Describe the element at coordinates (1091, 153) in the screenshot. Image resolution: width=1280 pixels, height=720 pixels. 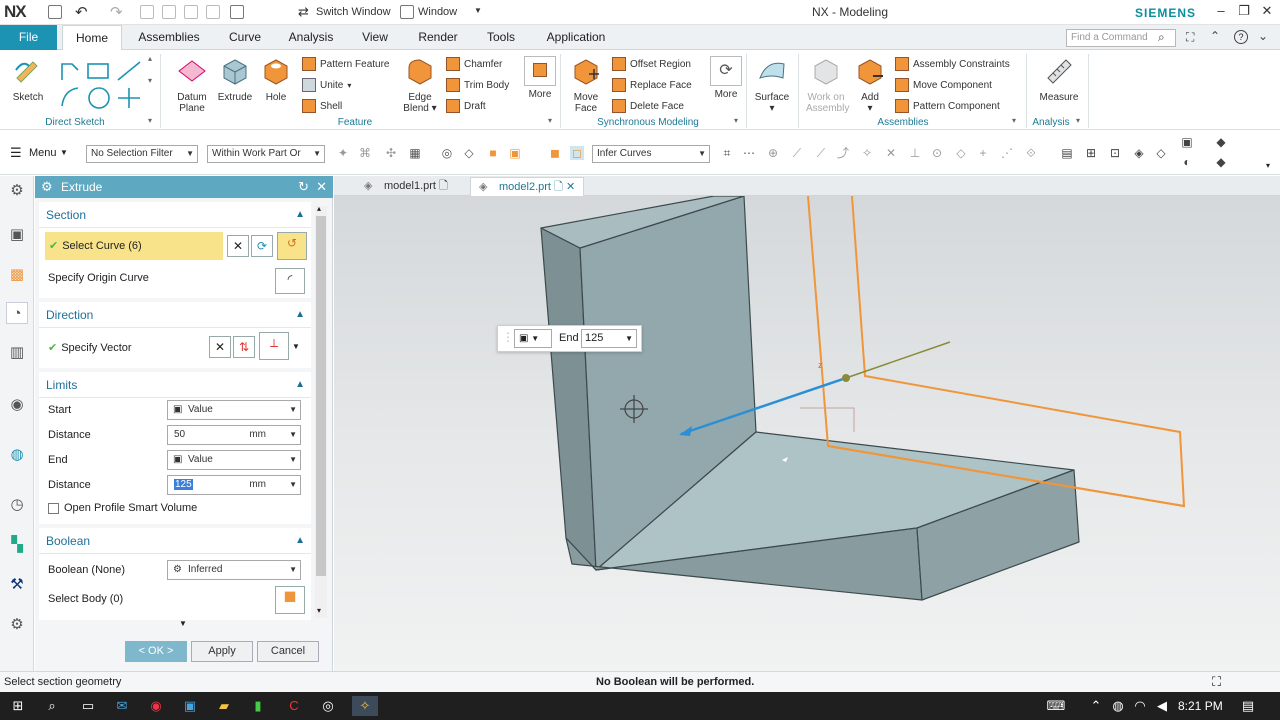
I see `fit-view-icon: ⊞` at that location.